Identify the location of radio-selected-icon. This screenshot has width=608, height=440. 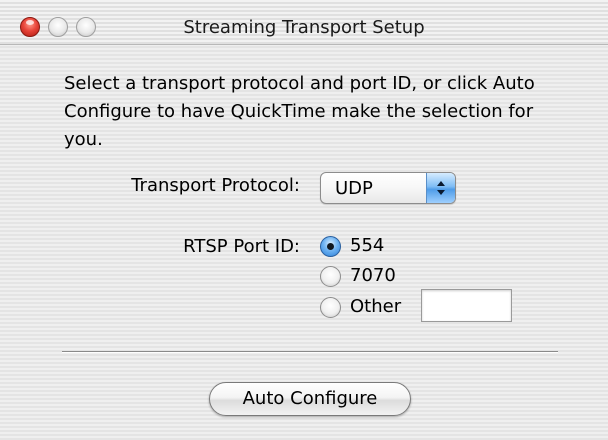
(330, 246).